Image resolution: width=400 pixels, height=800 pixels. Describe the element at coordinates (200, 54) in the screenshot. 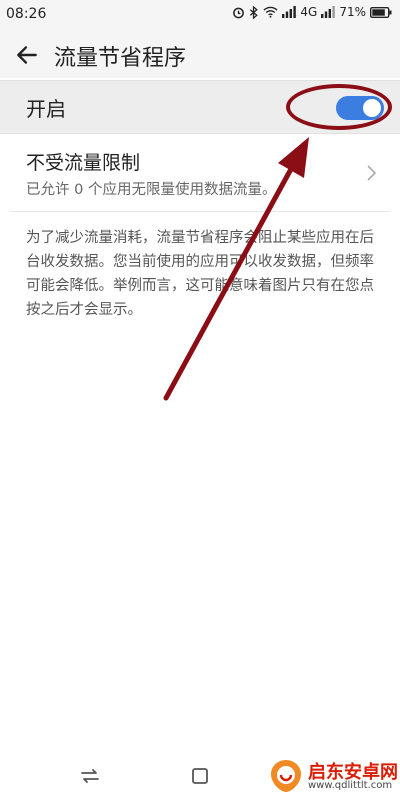

I see `app-bar: 流量节省程序` at that location.